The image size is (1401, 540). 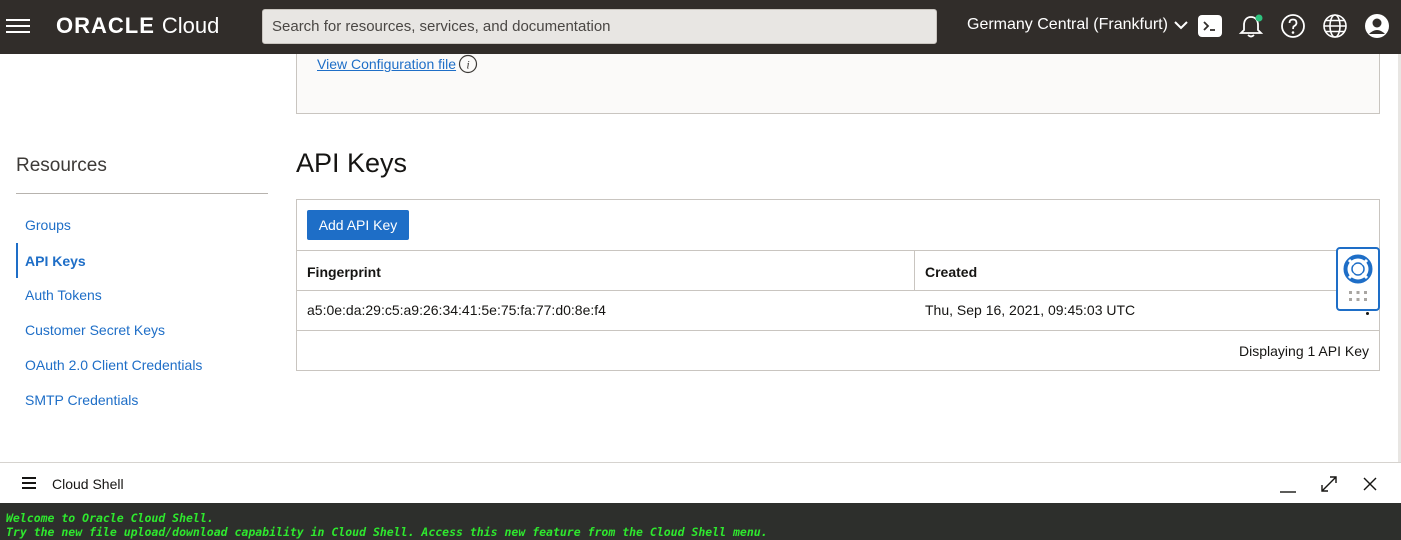 I want to click on nav-item-oauth-client-credentials: OAuth 2.0 Client Credentials, so click(x=113, y=365).